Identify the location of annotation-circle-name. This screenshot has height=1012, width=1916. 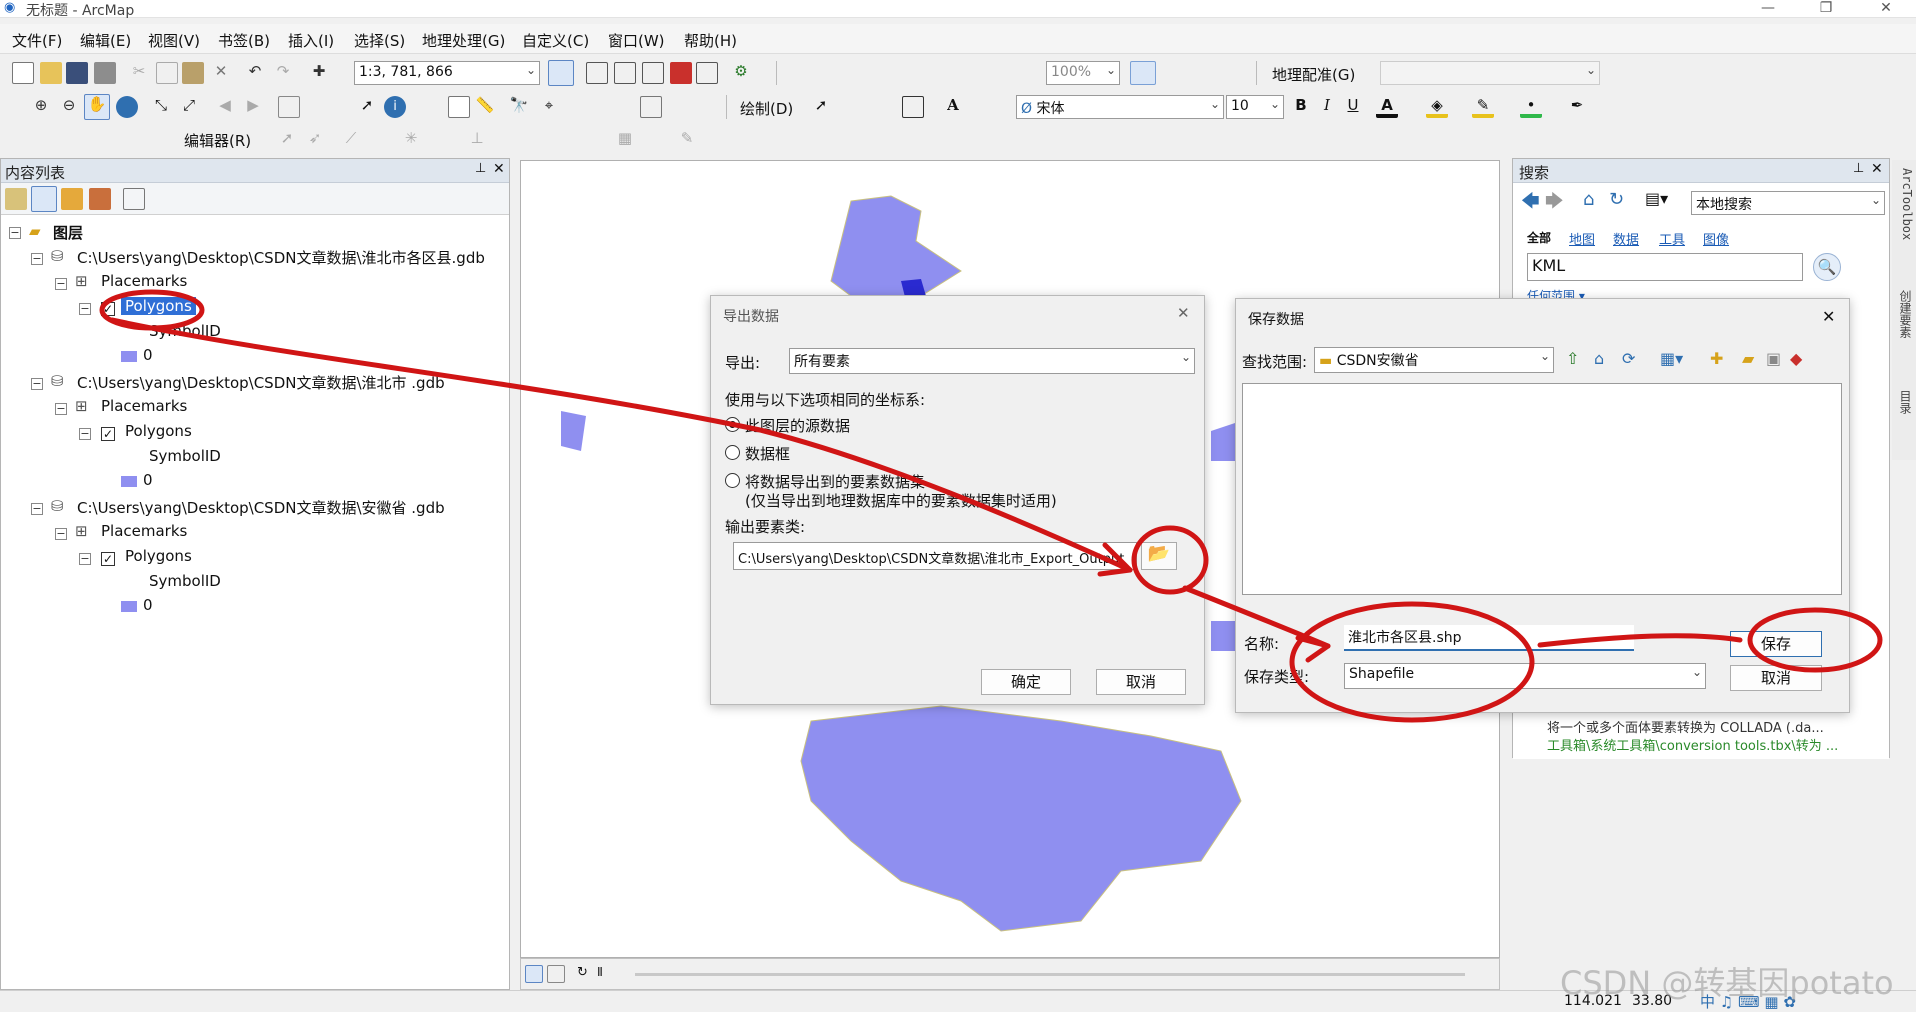
(1412, 662).